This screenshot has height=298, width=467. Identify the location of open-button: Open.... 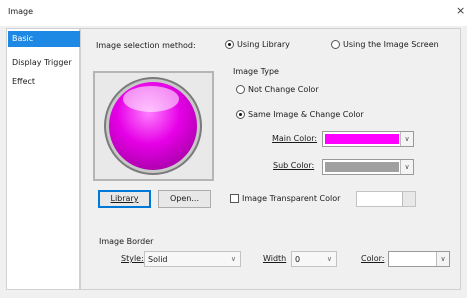
(184, 199).